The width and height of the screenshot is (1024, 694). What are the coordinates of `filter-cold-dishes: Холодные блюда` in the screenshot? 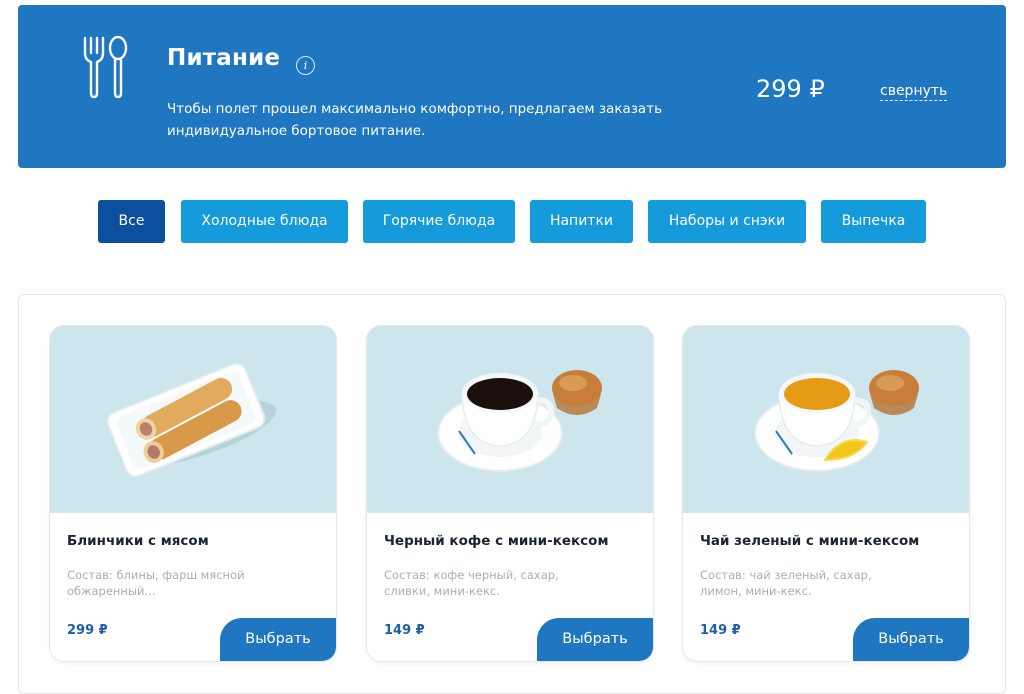 It's located at (264, 221).